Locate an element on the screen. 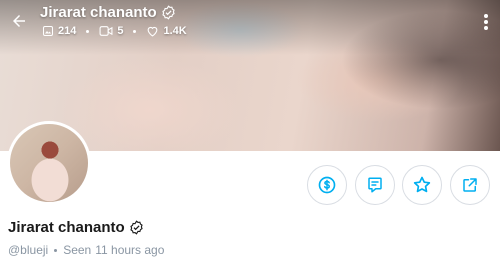  seen-time: 11 hours ago is located at coordinates (130, 250).